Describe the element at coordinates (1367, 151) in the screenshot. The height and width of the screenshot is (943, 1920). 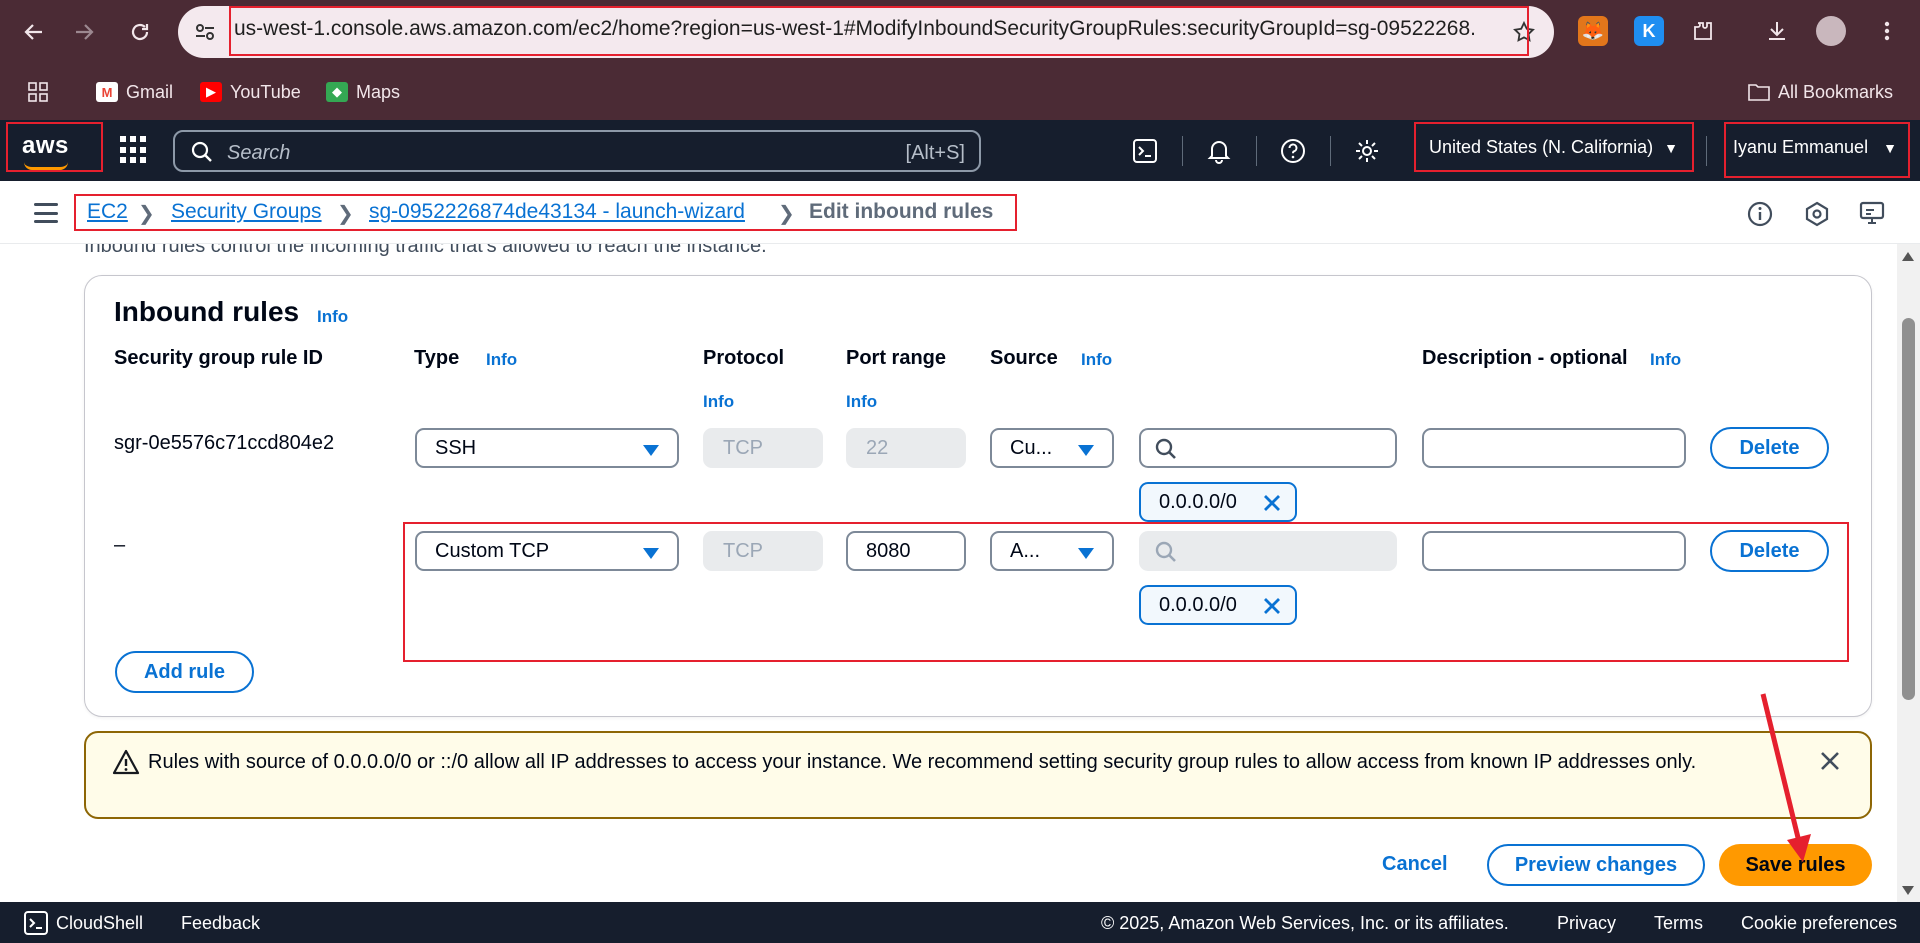
I see `settings-gear-icon` at that location.